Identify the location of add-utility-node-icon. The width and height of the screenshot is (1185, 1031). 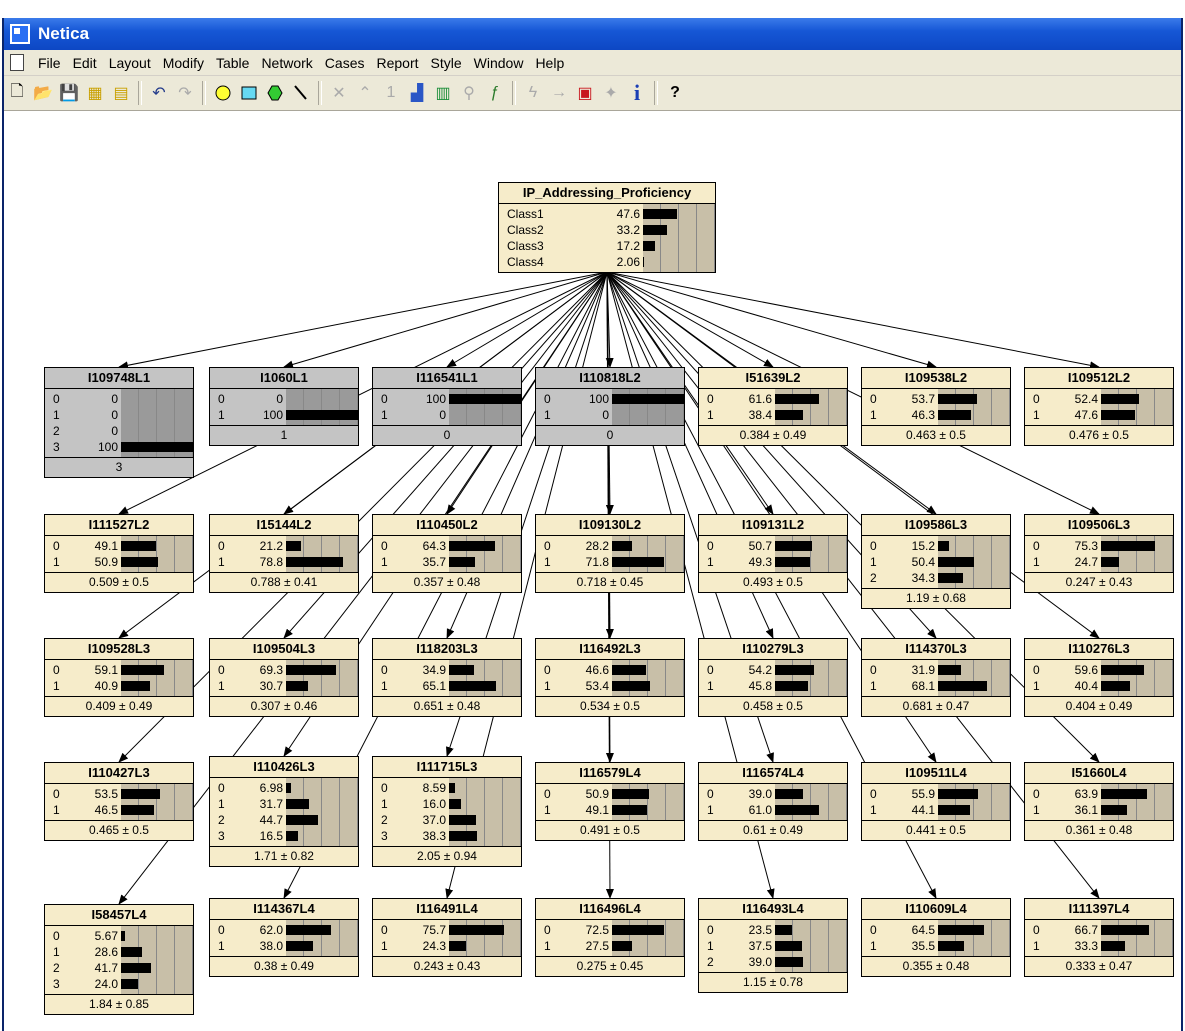
(275, 93).